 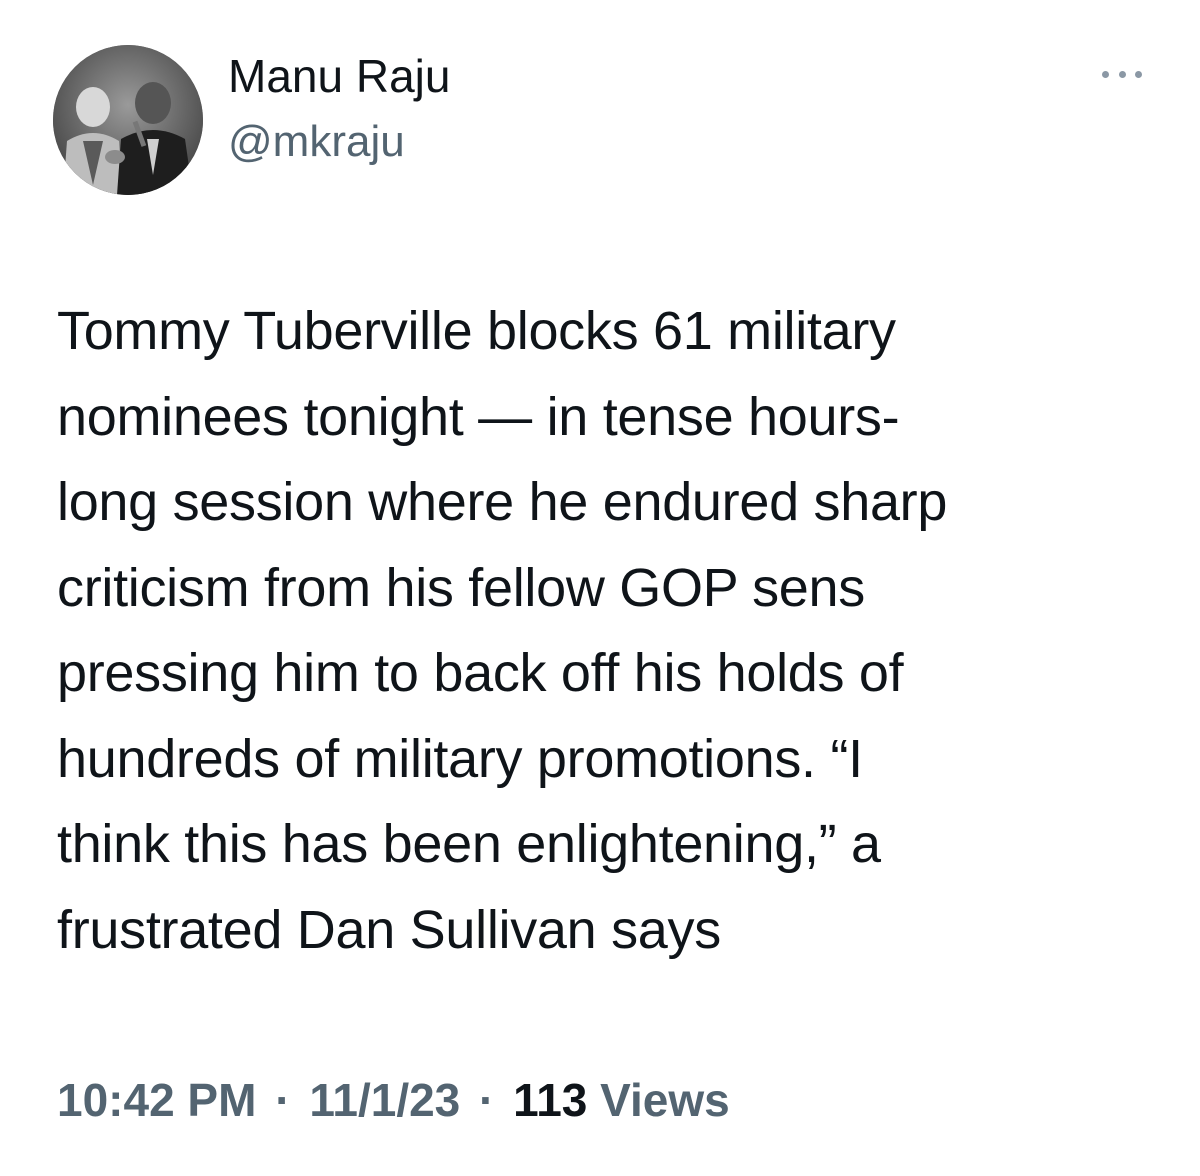 I want to click on tweet-time: 10:42 PM, so click(x=156, y=1100).